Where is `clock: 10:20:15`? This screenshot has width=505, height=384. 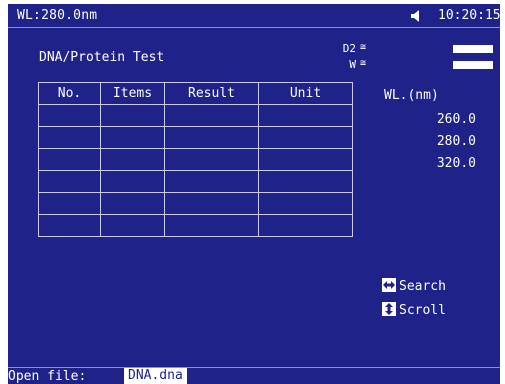
clock: 10:20:15 is located at coordinates (469, 15).